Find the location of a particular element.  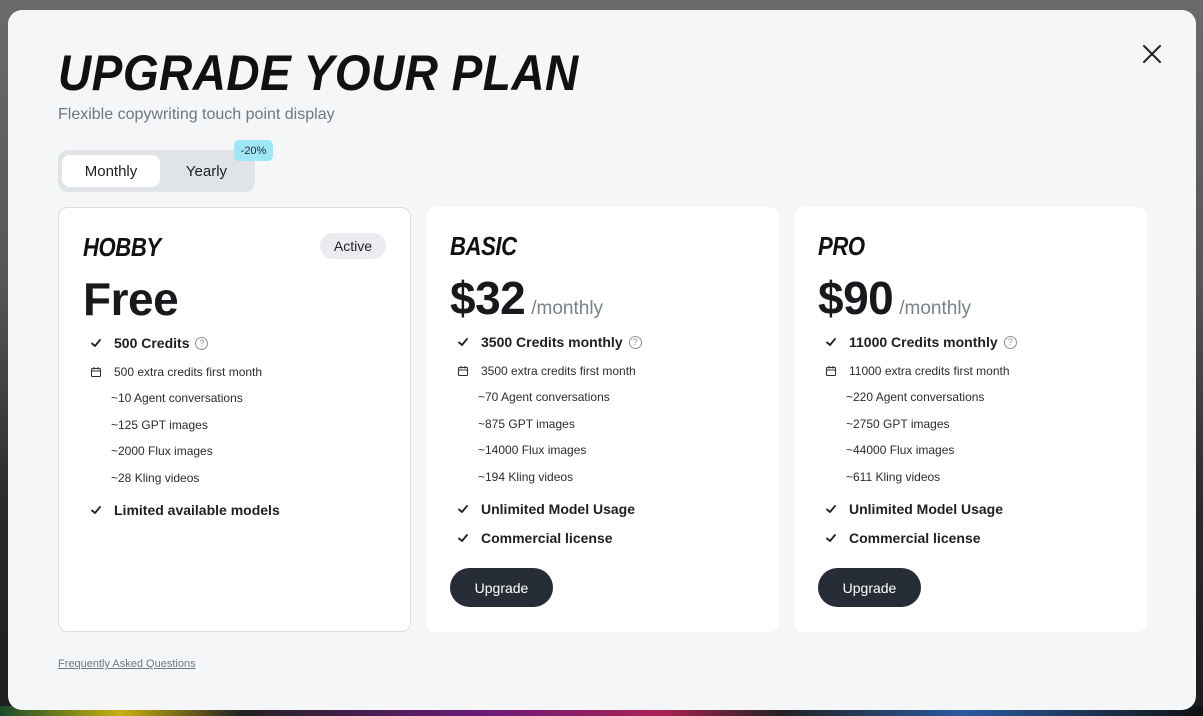

close-icon is located at coordinates (1152, 54).